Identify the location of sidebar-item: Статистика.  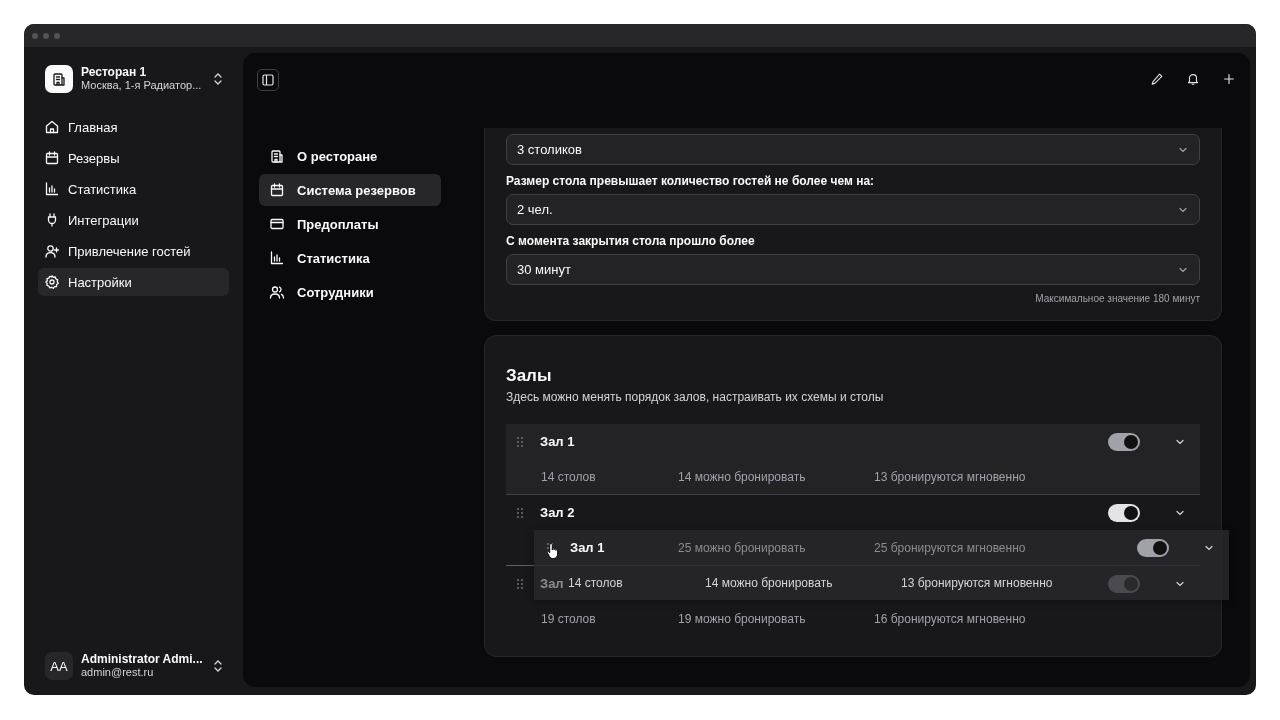
(133, 189).